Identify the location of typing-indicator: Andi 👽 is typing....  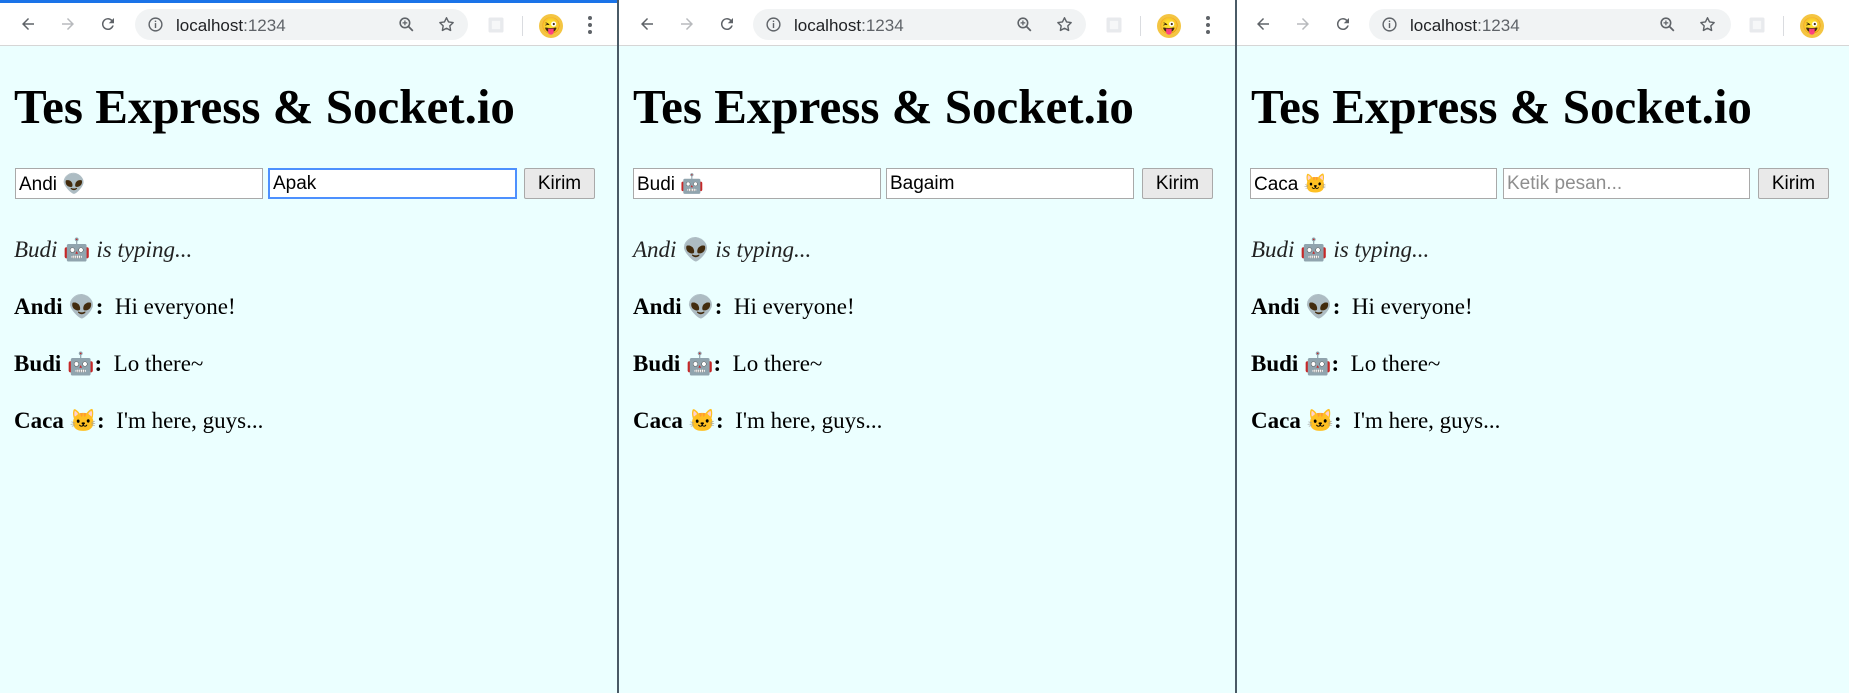
(722, 249).